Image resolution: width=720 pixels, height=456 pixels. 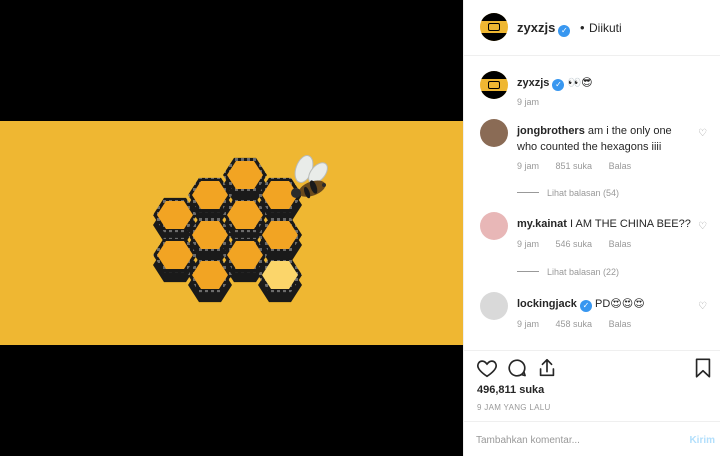 What do you see at coordinates (571, 440) in the screenshot?
I see `comment-input` at bounding box center [571, 440].